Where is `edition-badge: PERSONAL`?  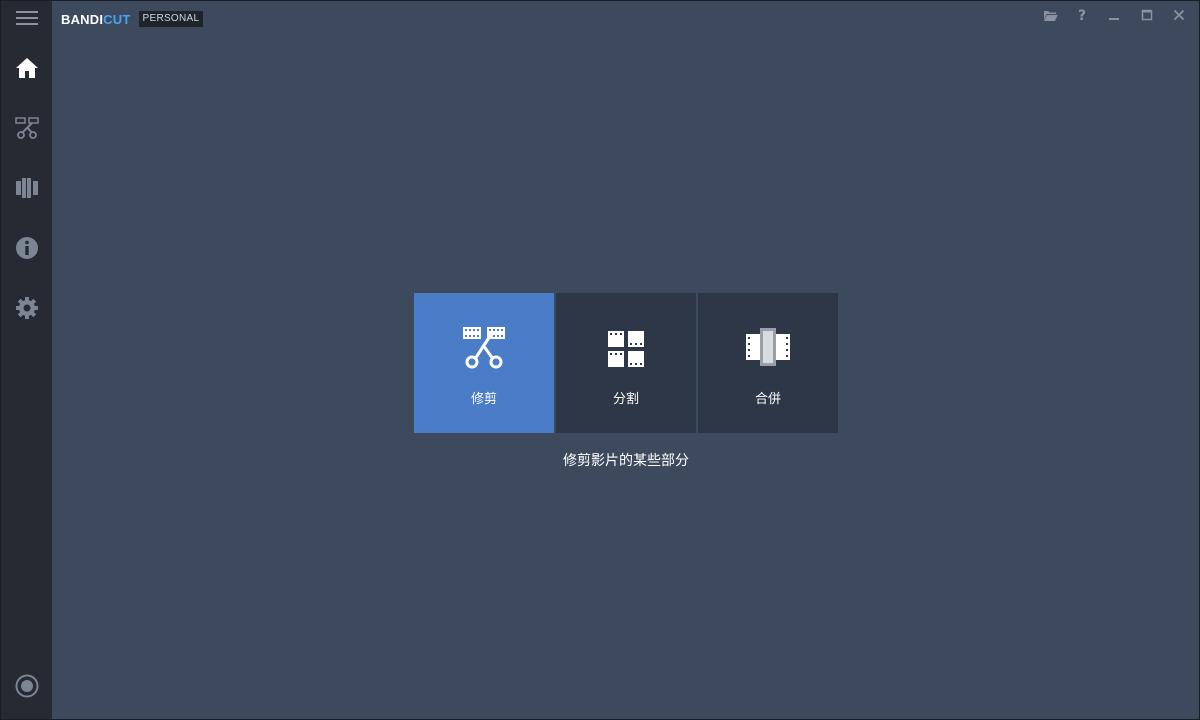 edition-badge: PERSONAL is located at coordinates (171, 19).